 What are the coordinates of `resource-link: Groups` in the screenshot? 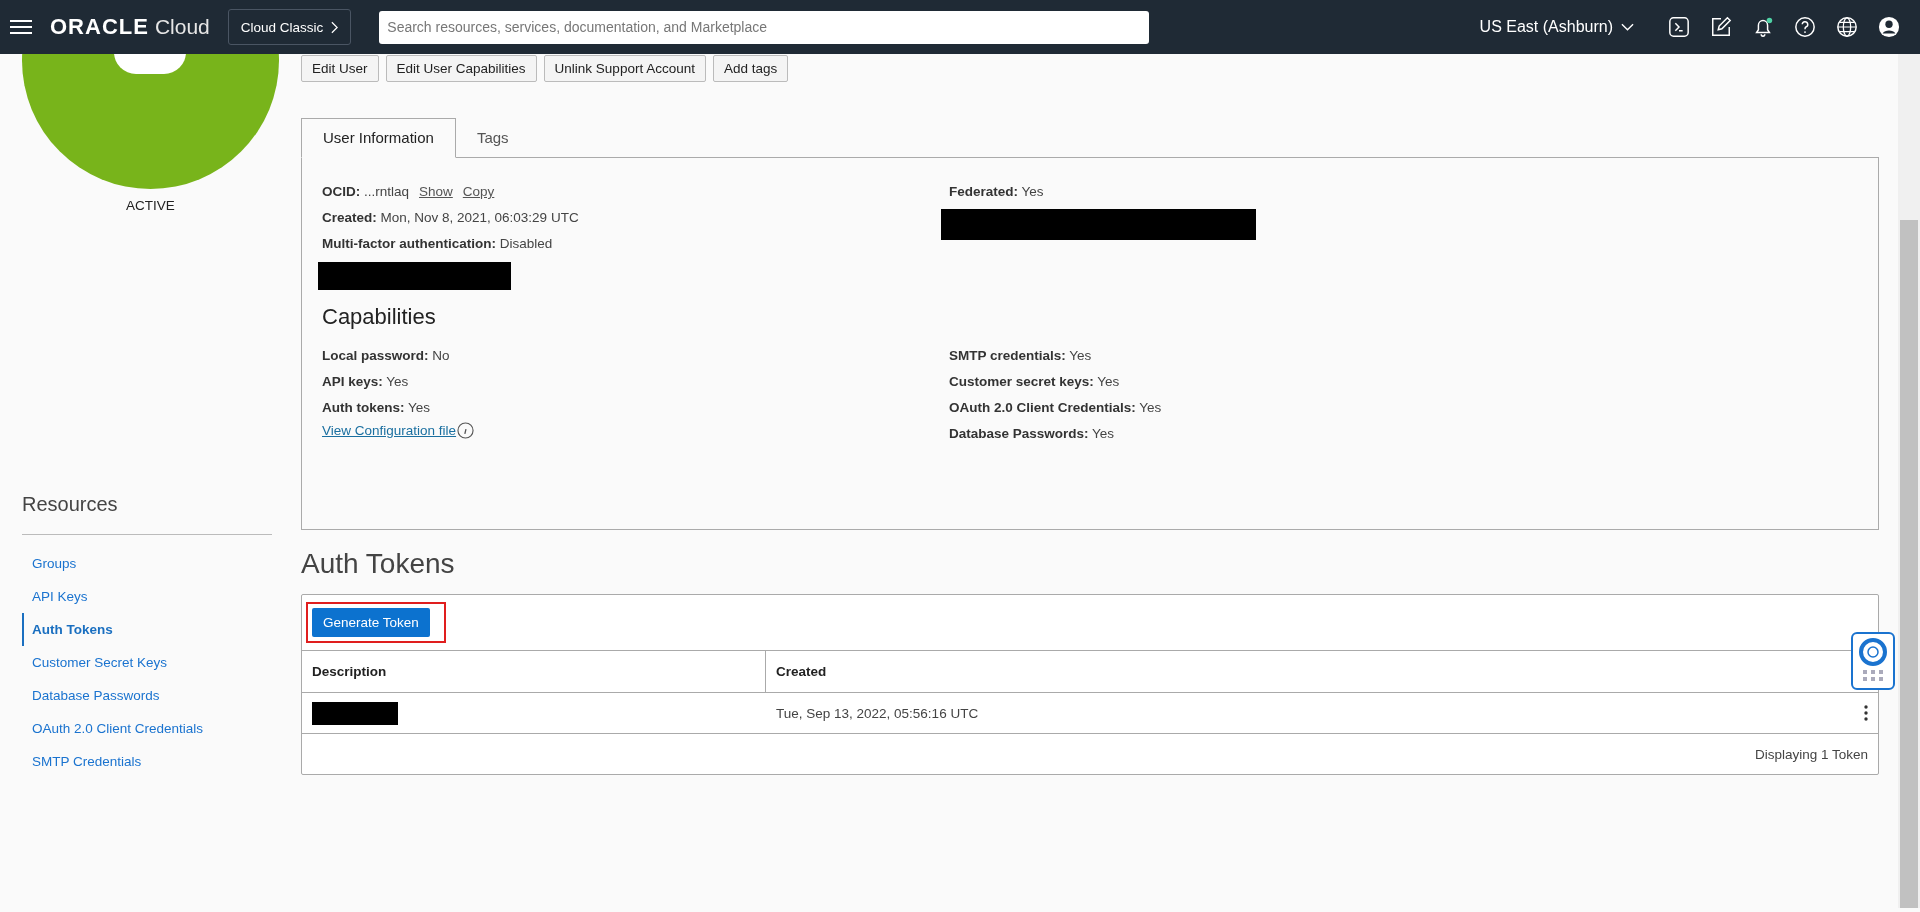 It's located at (147, 563).